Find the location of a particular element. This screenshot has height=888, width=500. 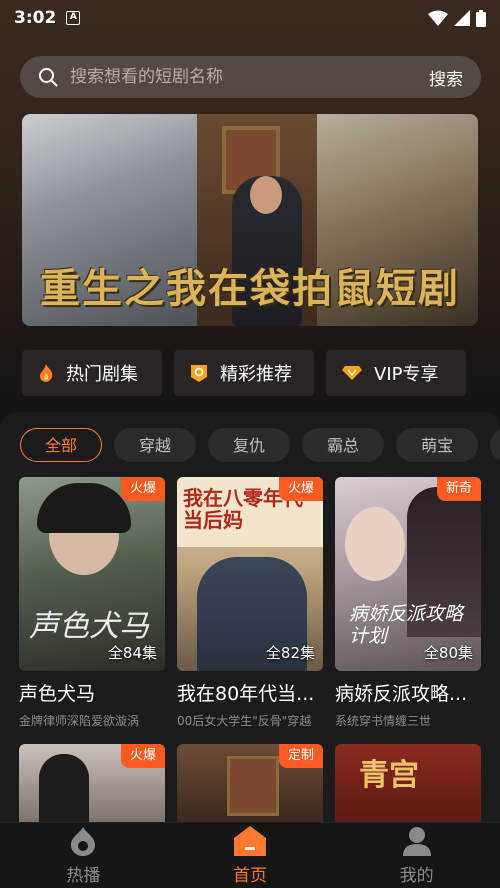

poster-portrait-frame is located at coordinates (253, 786).